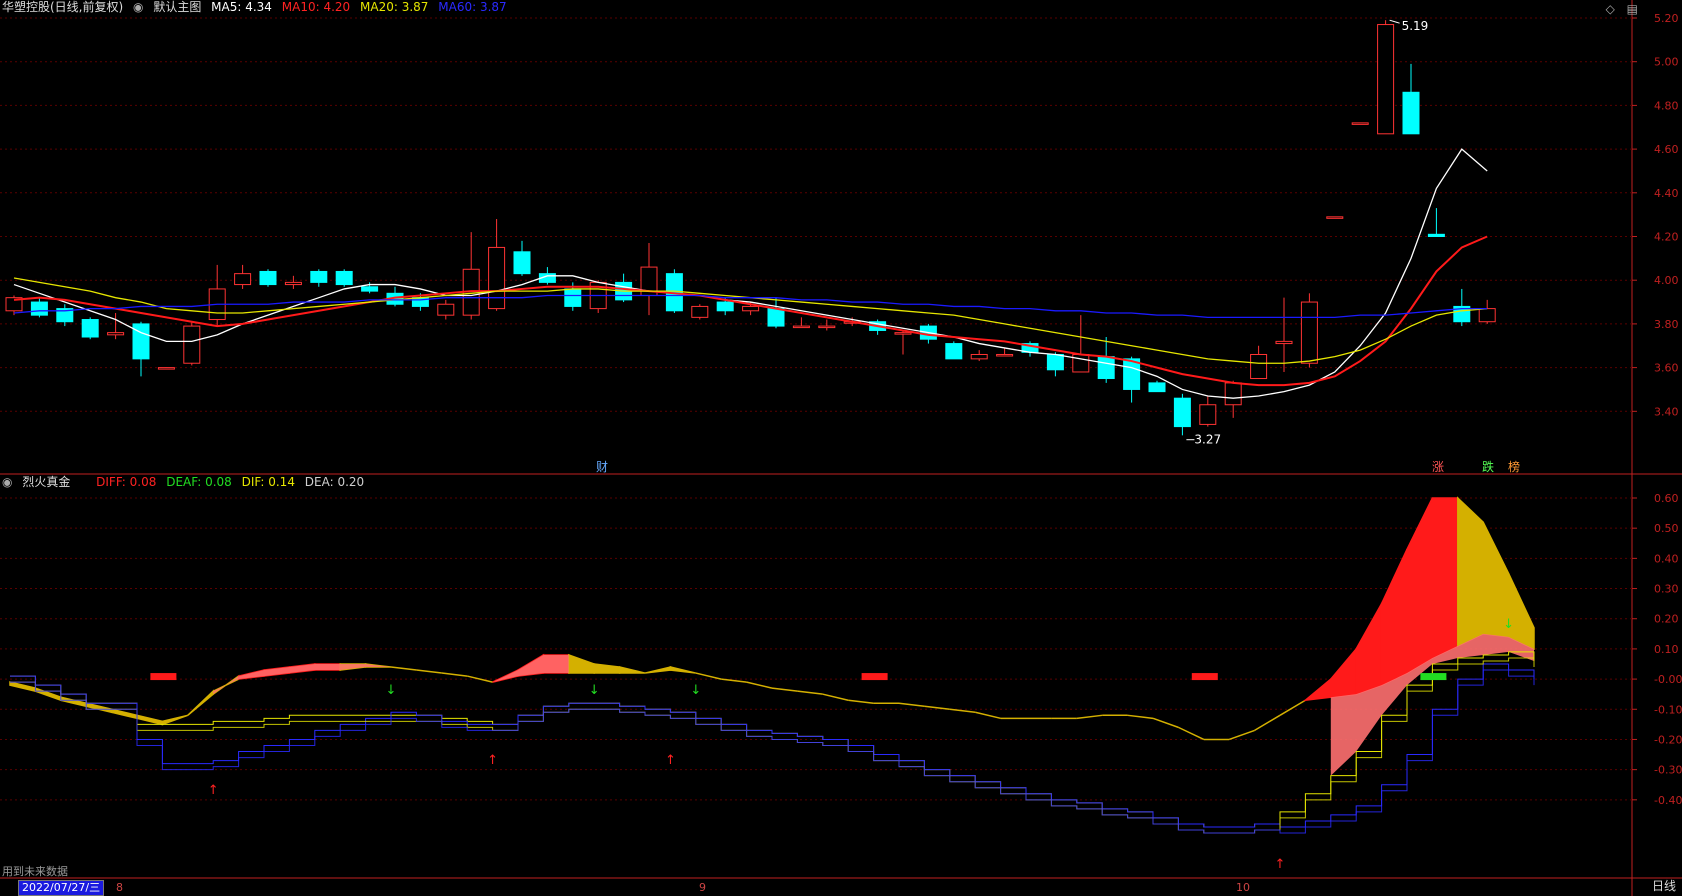 This screenshot has height=896, width=1682. I want to click on finance-marker: 财, so click(602, 467).